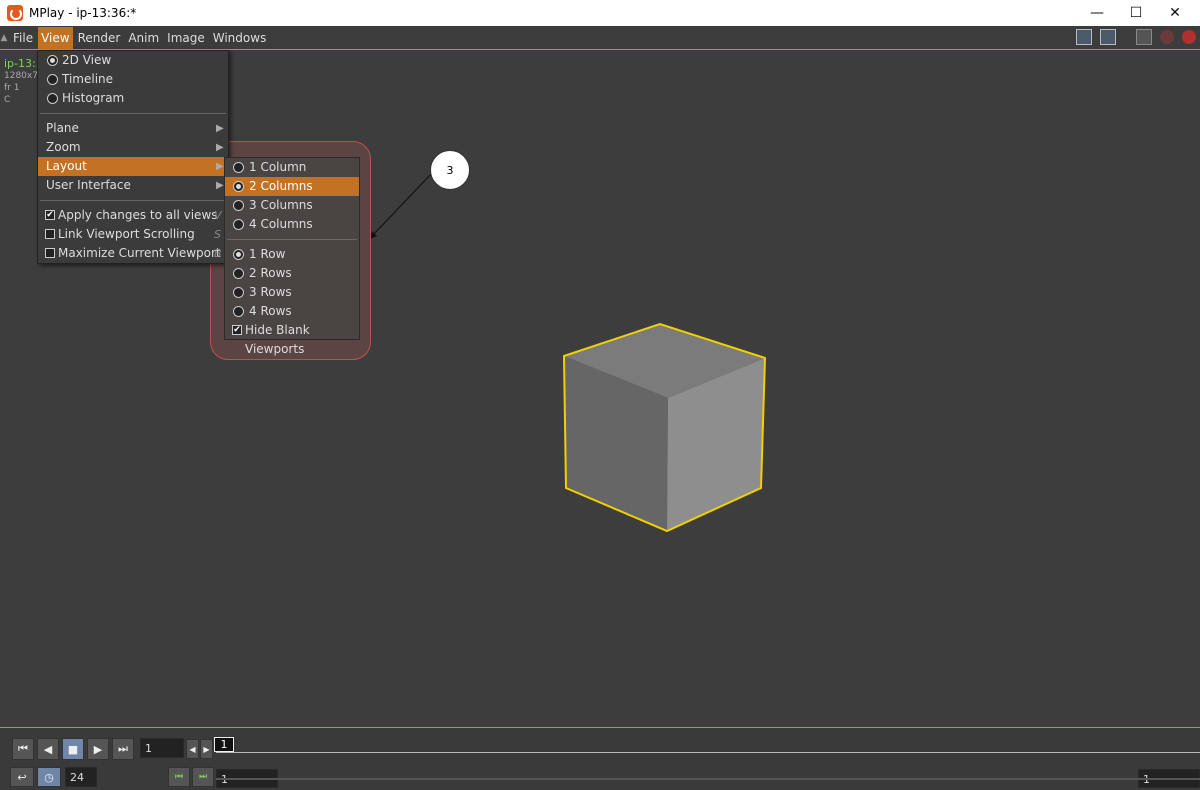  I want to click on stop-render-icon, so click(1167, 37).